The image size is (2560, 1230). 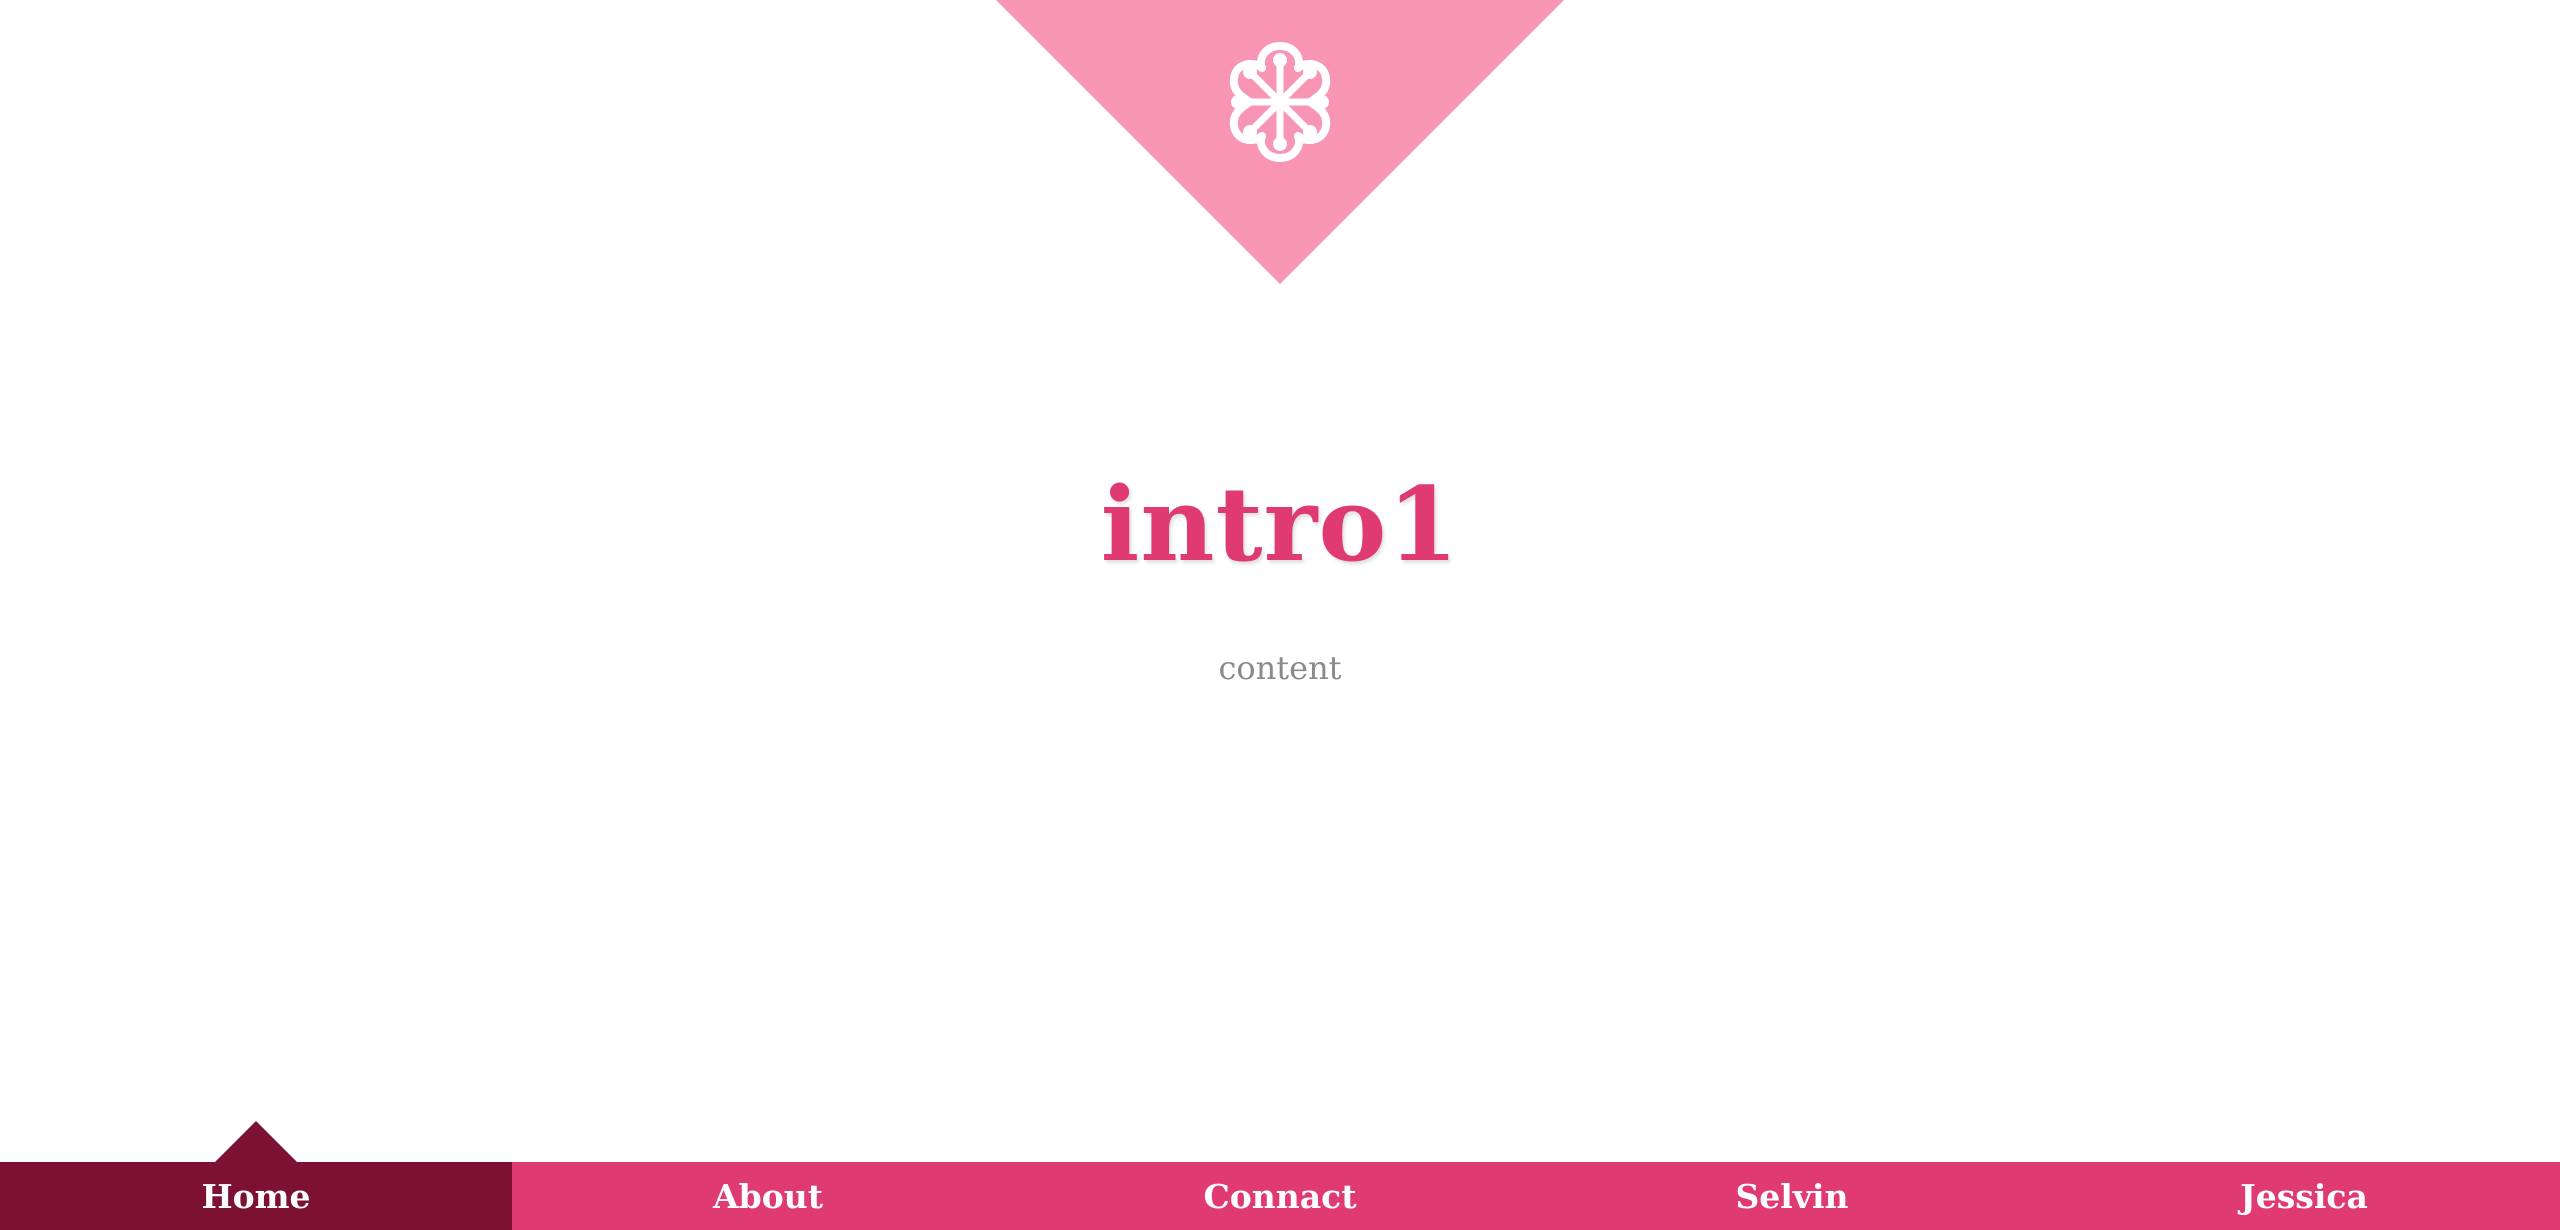 What do you see at coordinates (1280, 668) in the screenshot?
I see `intro-content: content` at bounding box center [1280, 668].